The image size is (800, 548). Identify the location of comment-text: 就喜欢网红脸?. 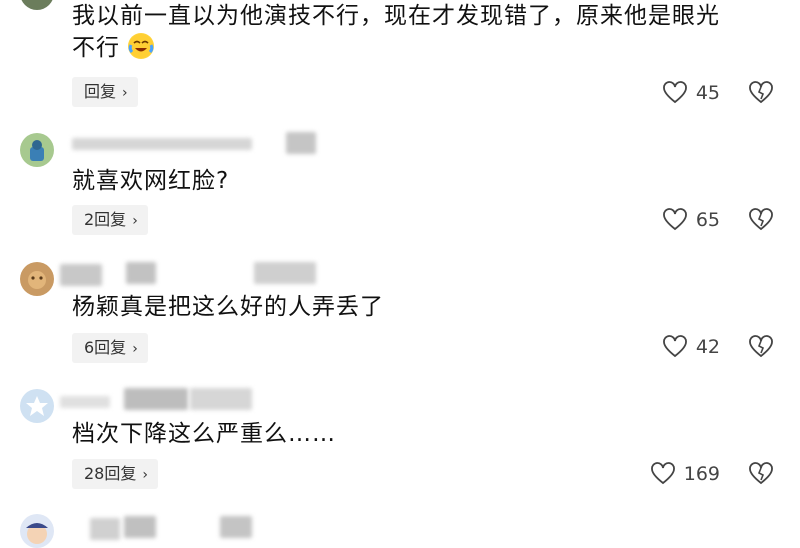
(151, 181).